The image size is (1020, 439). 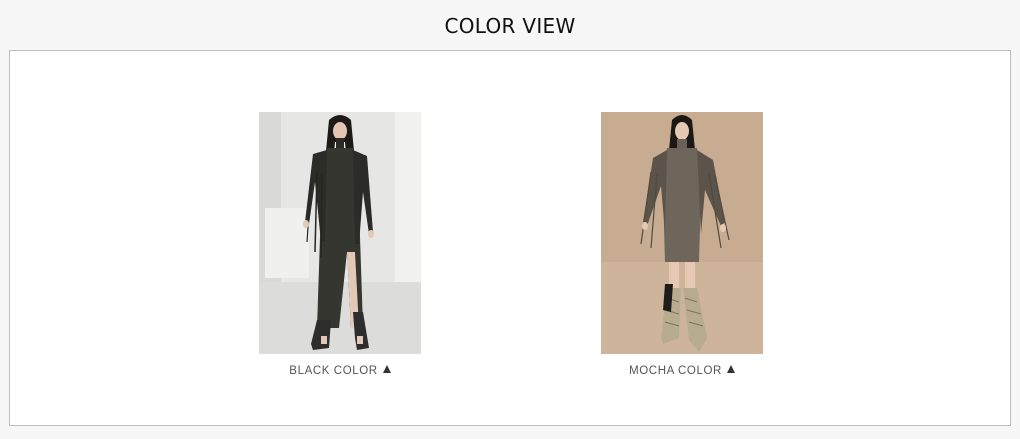 I want to click on model-black-dress-photo, so click(x=340, y=233).